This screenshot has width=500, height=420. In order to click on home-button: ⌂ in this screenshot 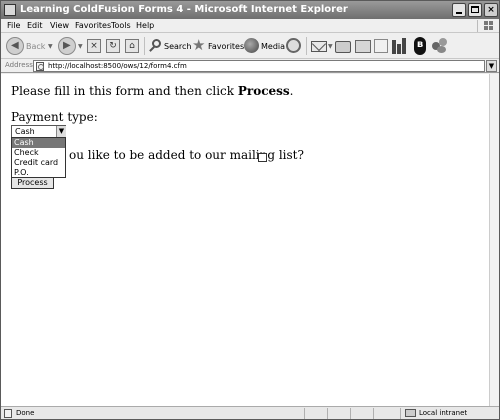, I will do `click(132, 46)`.